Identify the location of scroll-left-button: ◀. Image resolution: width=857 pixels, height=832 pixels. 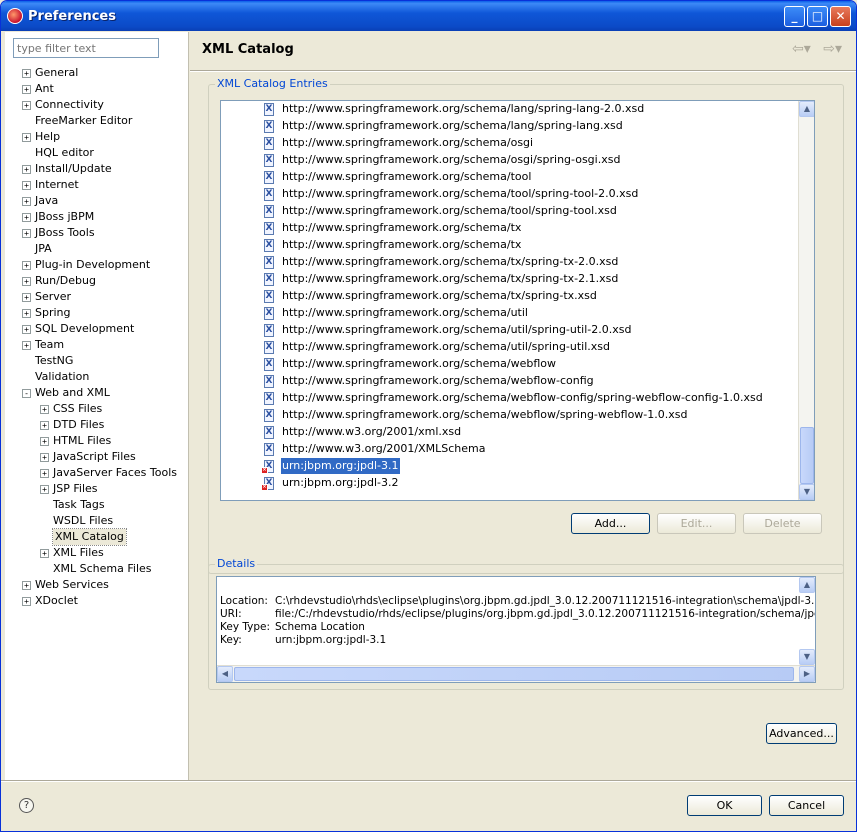
(225, 674).